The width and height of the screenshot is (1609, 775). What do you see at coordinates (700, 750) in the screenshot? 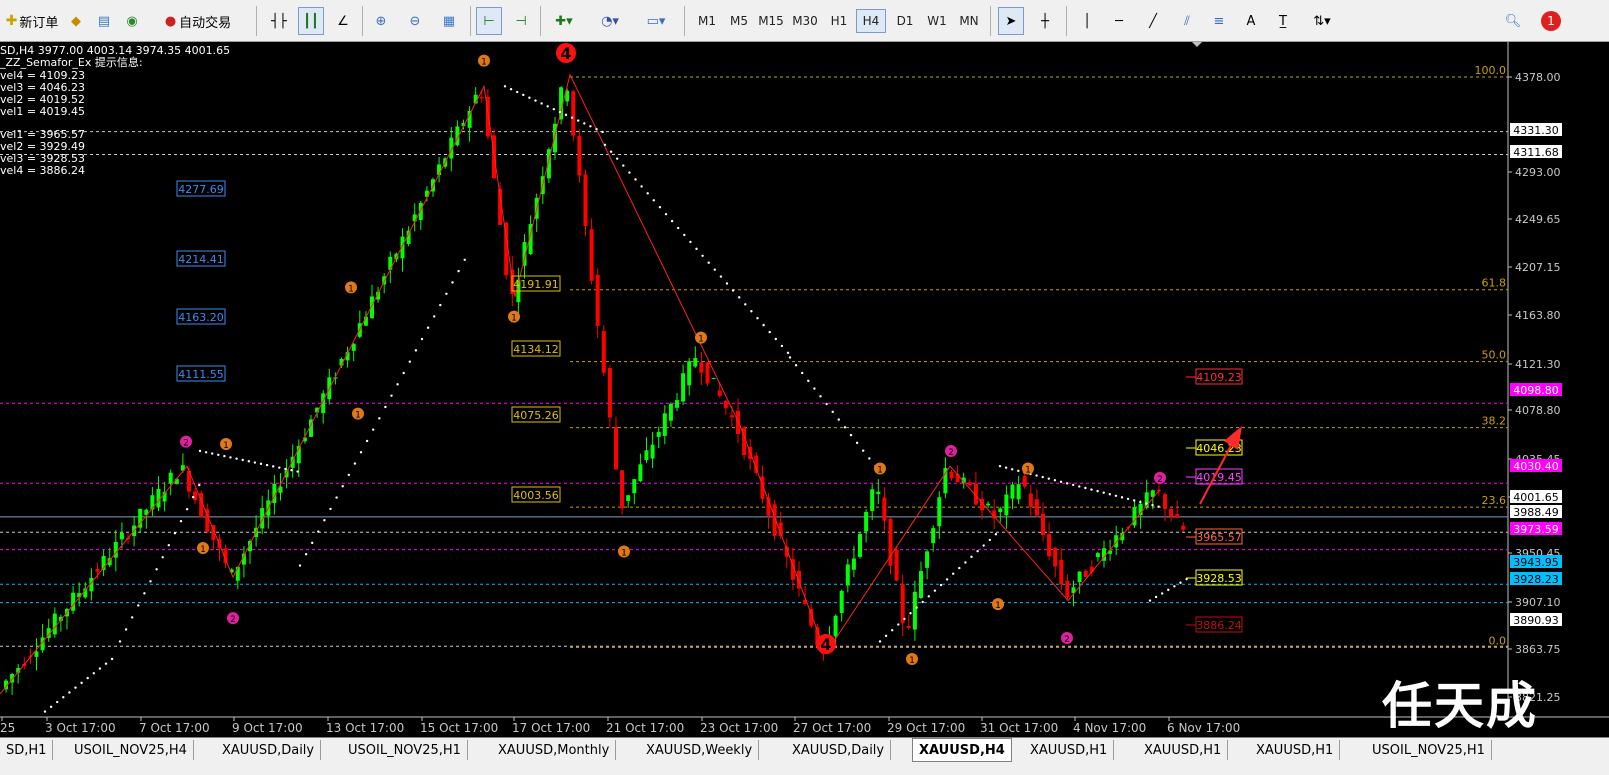
I see `chart-tab: XAUUSD,Weekly` at bounding box center [700, 750].